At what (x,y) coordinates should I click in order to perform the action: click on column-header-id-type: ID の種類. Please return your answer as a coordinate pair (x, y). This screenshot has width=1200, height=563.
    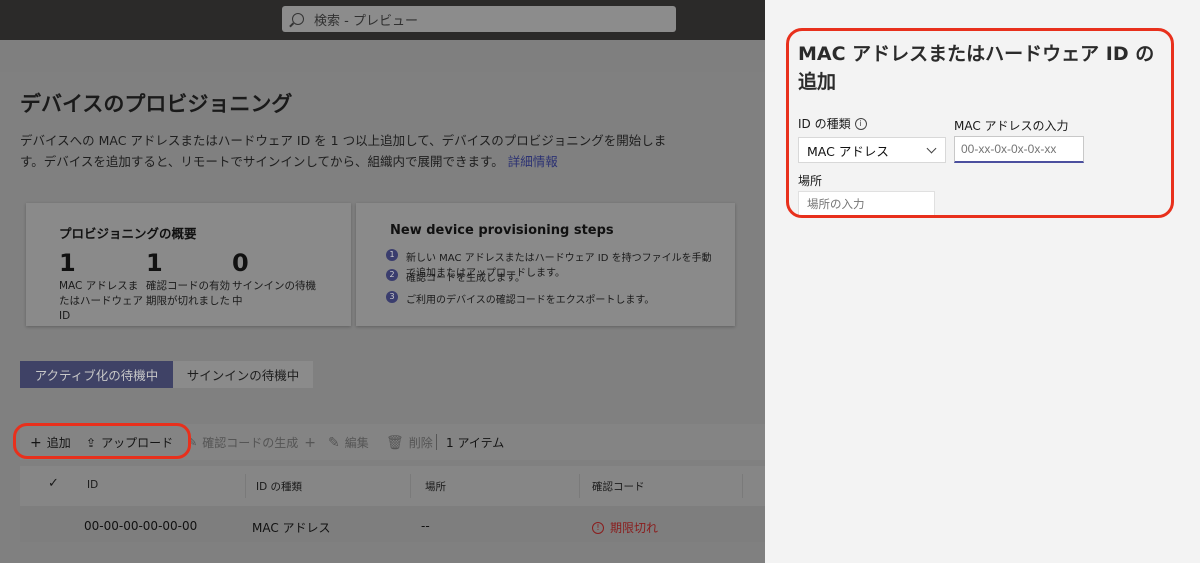
    Looking at the image, I should click on (279, 486).